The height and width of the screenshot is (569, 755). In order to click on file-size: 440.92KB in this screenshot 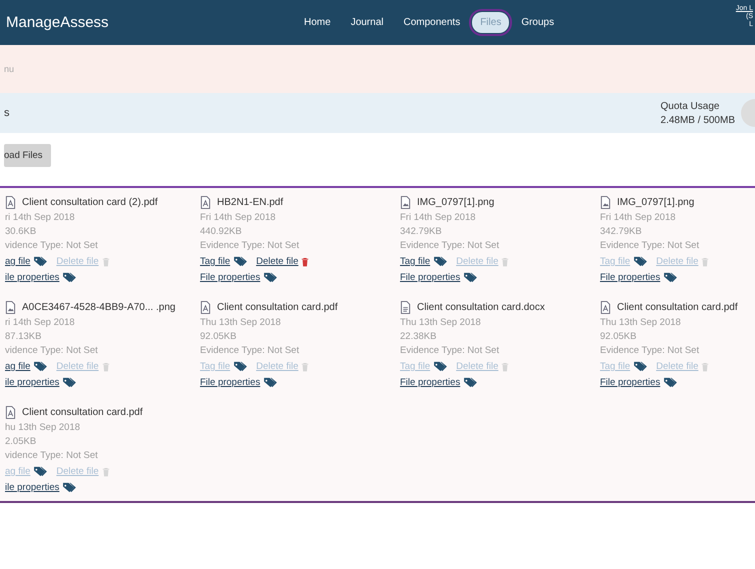, I will do `click(221, 231)`.